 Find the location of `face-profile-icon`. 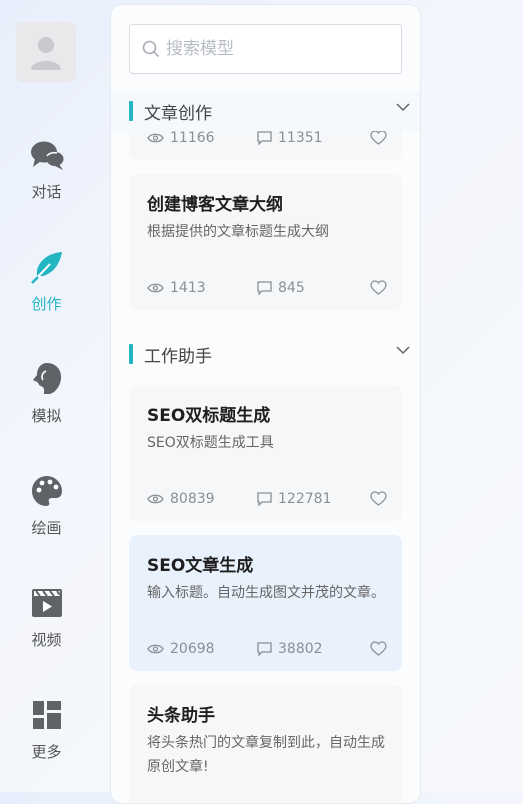

face-profile-icon is located at coordinates (47, 379).